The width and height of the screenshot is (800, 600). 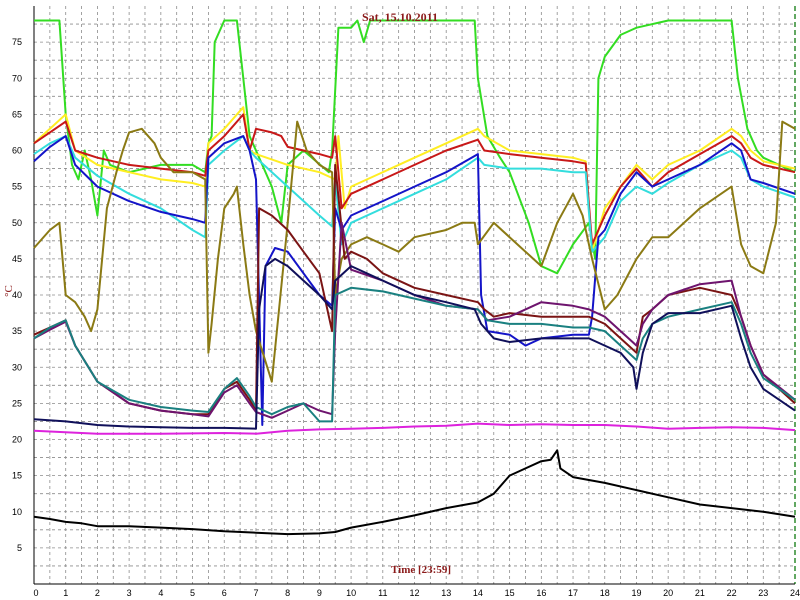 What do you see at coordinates (17, 403) in the screenshot?
I see `y-tick-label: 25` at bounding box center [17, 403].